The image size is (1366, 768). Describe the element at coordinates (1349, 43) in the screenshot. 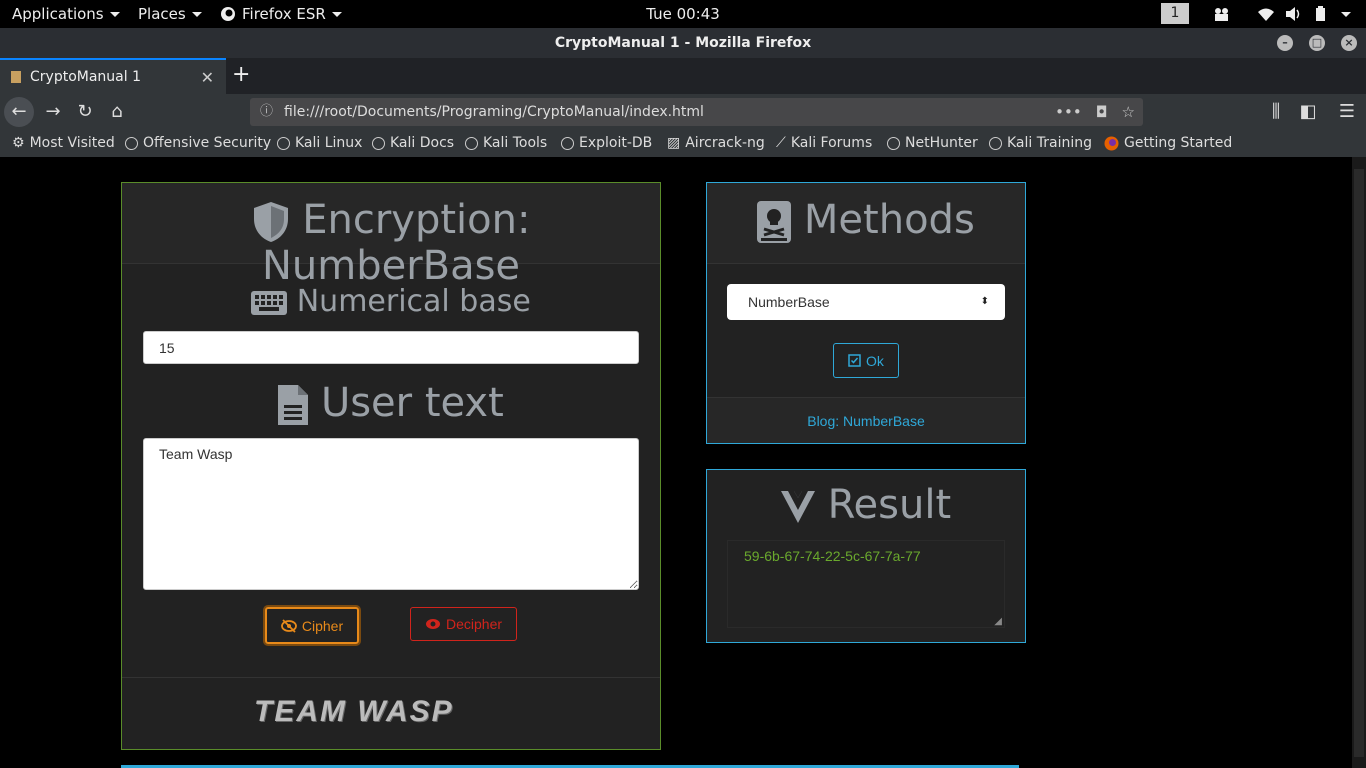

I see `close-window-button: ×` at that location.